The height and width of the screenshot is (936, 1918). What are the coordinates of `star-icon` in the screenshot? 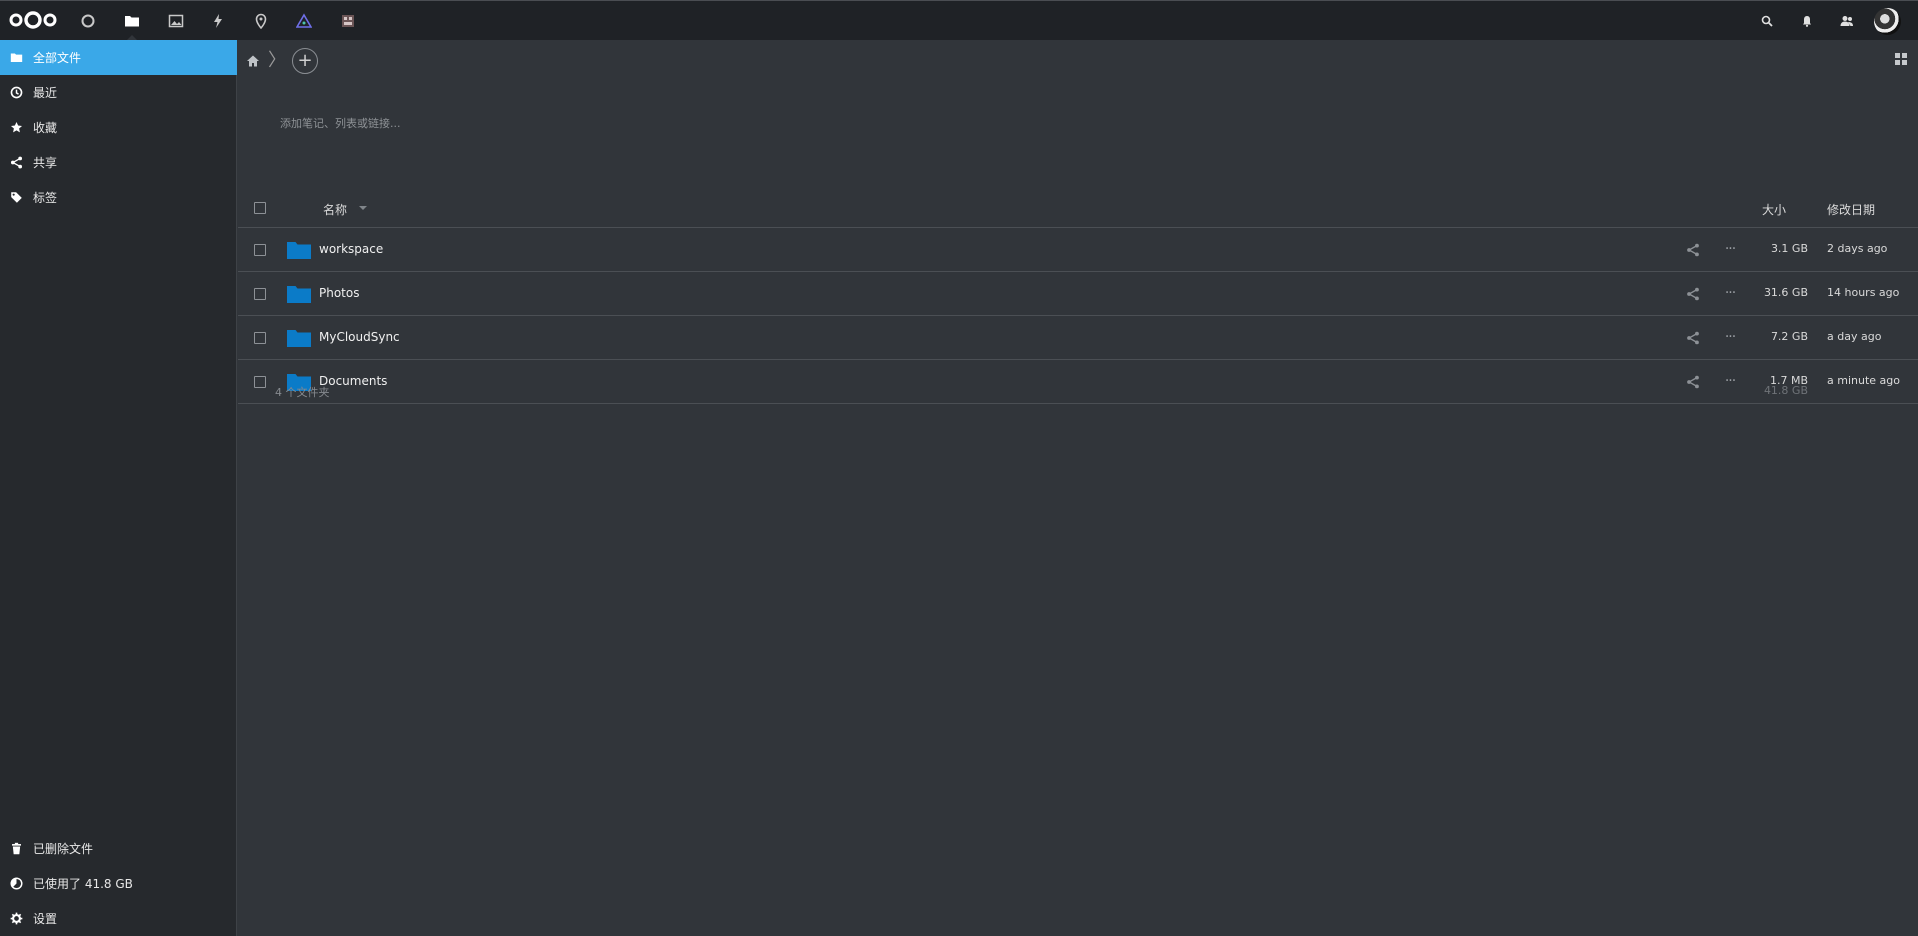 It's located at (16, 128).